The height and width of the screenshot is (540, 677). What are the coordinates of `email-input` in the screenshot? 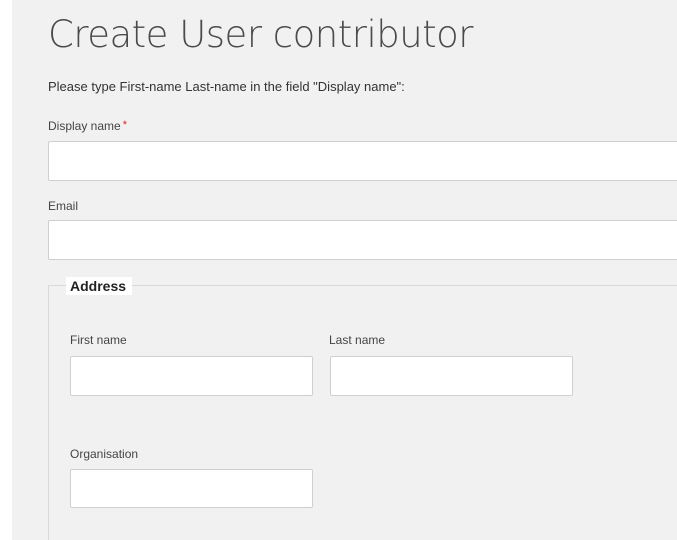 It's located at (362, 240).